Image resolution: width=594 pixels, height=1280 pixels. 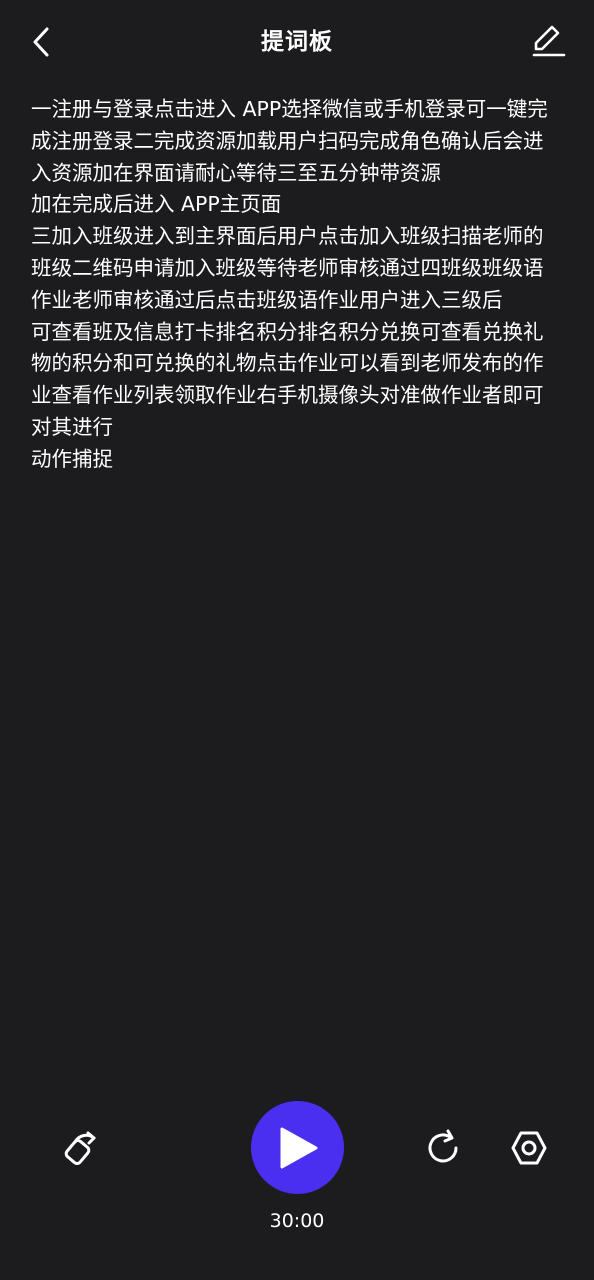 I want to click on settings-button, so click(x=529, y=1148).